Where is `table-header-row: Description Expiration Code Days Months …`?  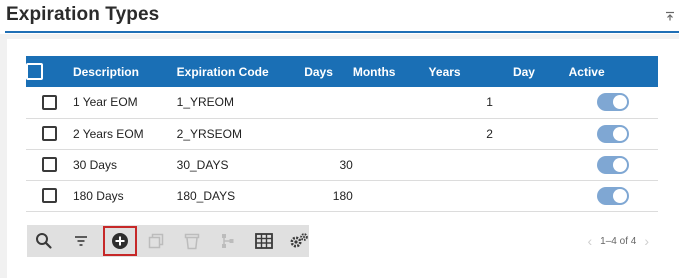
table-header-row: Description Expiration Code Days Months … is located at coordinates (342, 71).